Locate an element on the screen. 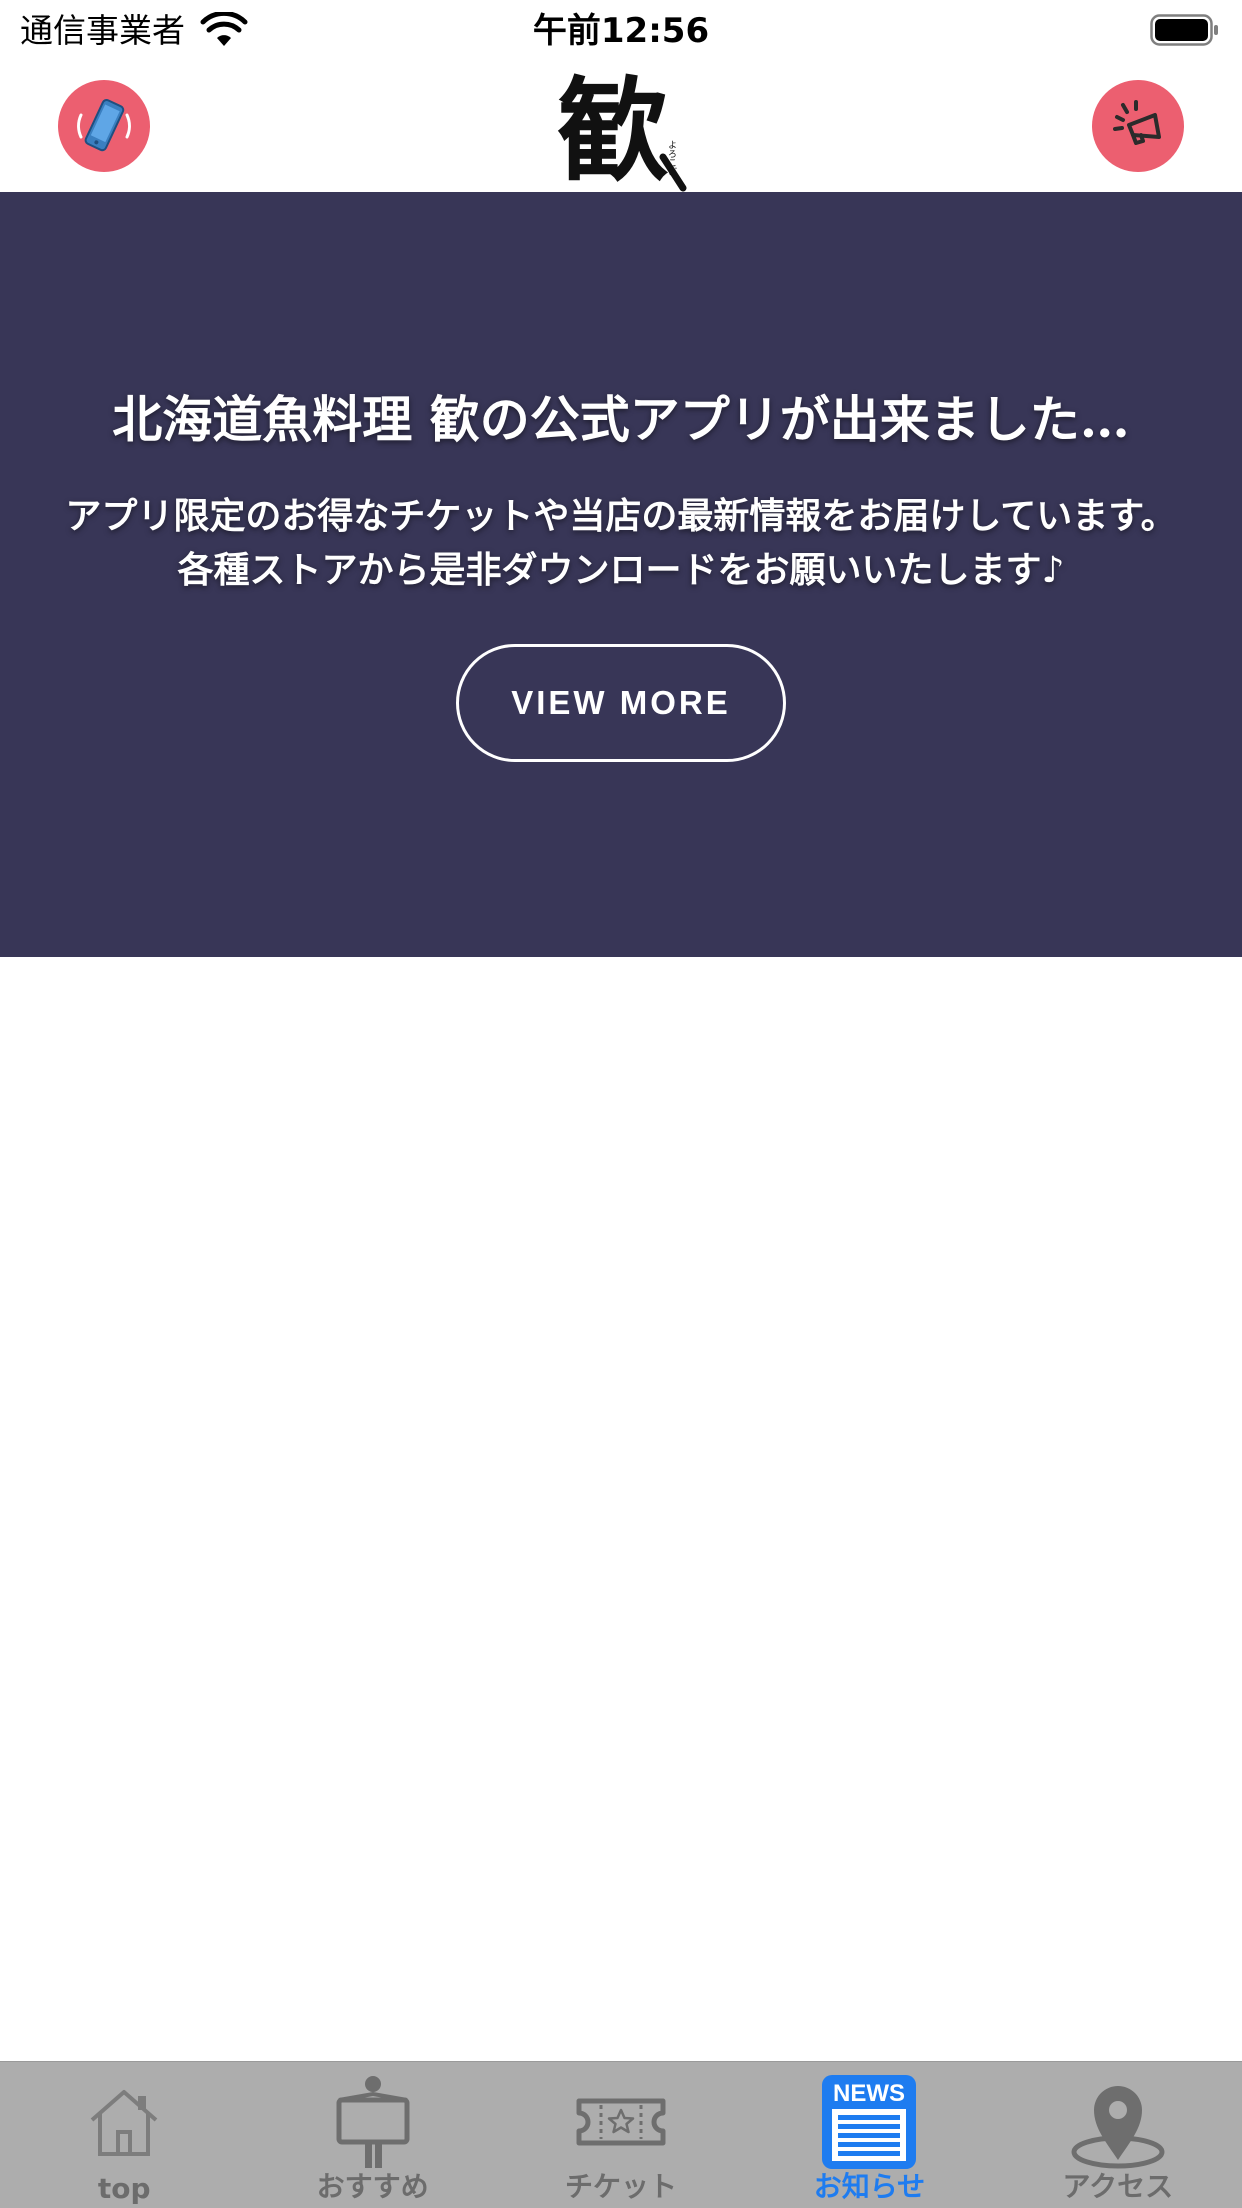 The image size is (1242, 2208). ticket-icon is located at coordinates (621, 2122).